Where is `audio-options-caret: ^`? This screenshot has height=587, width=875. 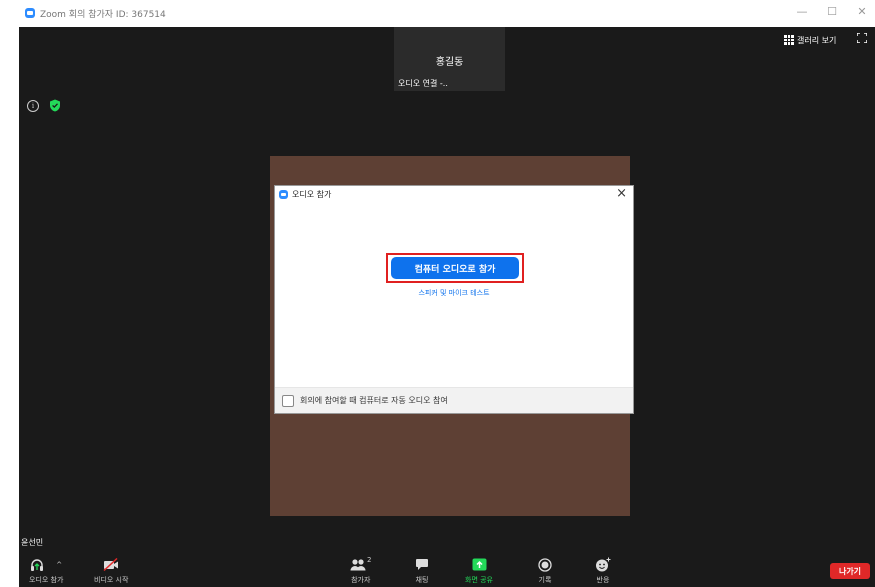
audio-options-caret: ^ is located at coordinates (59, 565).